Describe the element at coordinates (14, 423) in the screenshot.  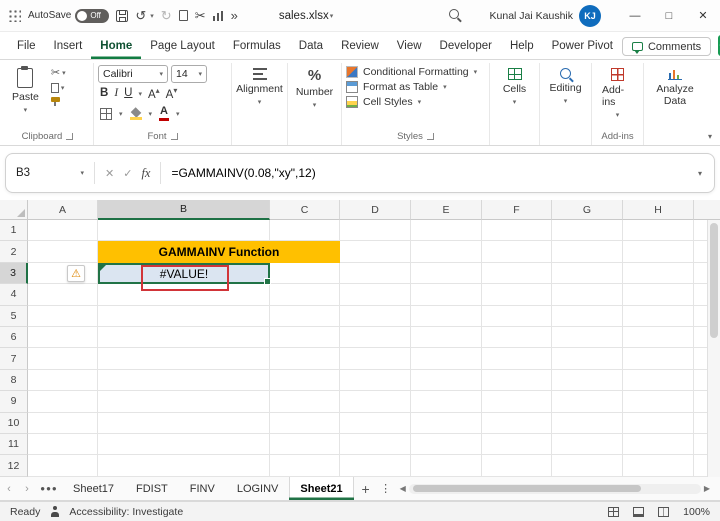
I see `row-header-10: 10` at that location.